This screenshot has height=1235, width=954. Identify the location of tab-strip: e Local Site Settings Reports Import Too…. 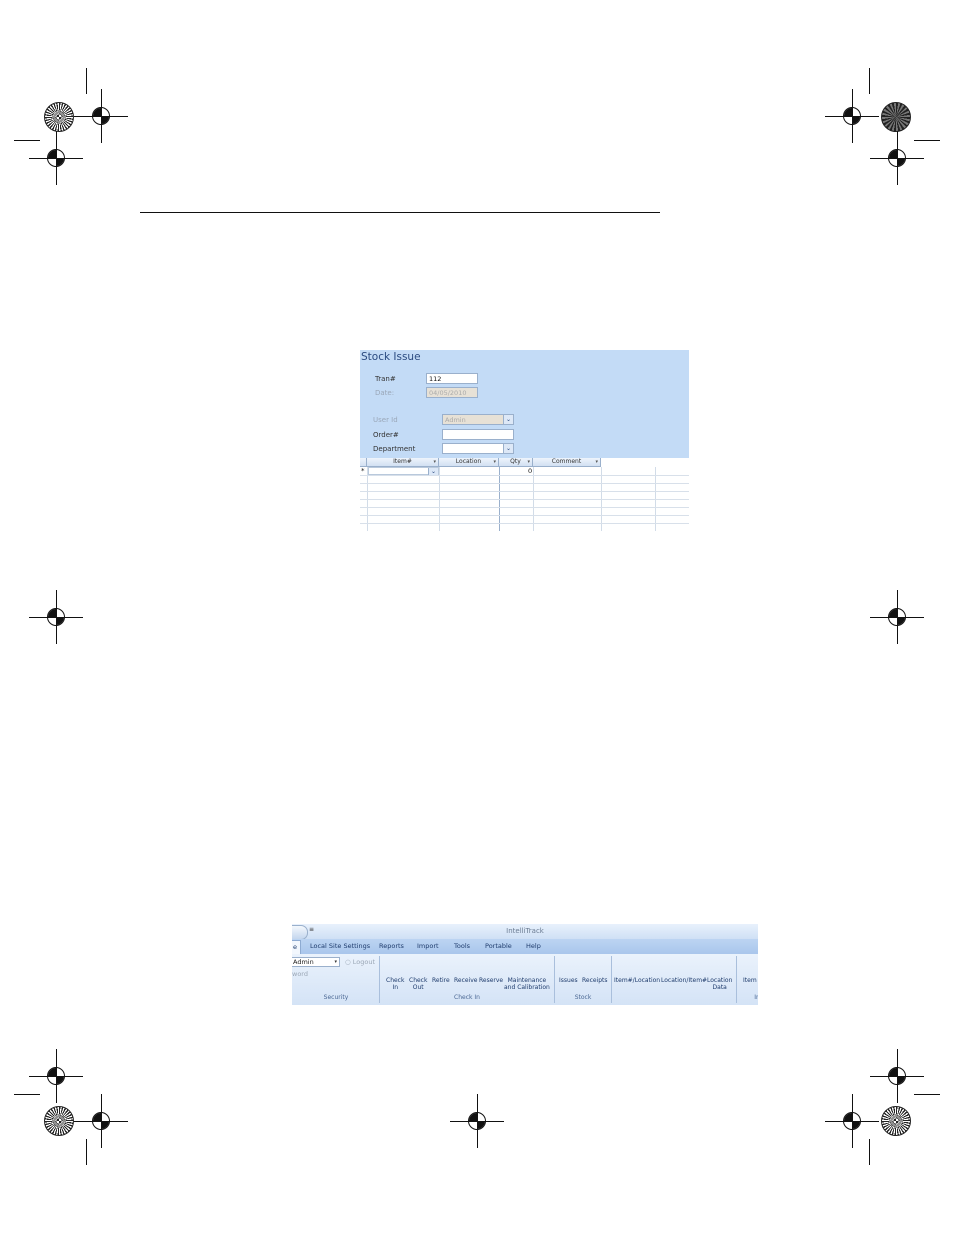
(525, 946).